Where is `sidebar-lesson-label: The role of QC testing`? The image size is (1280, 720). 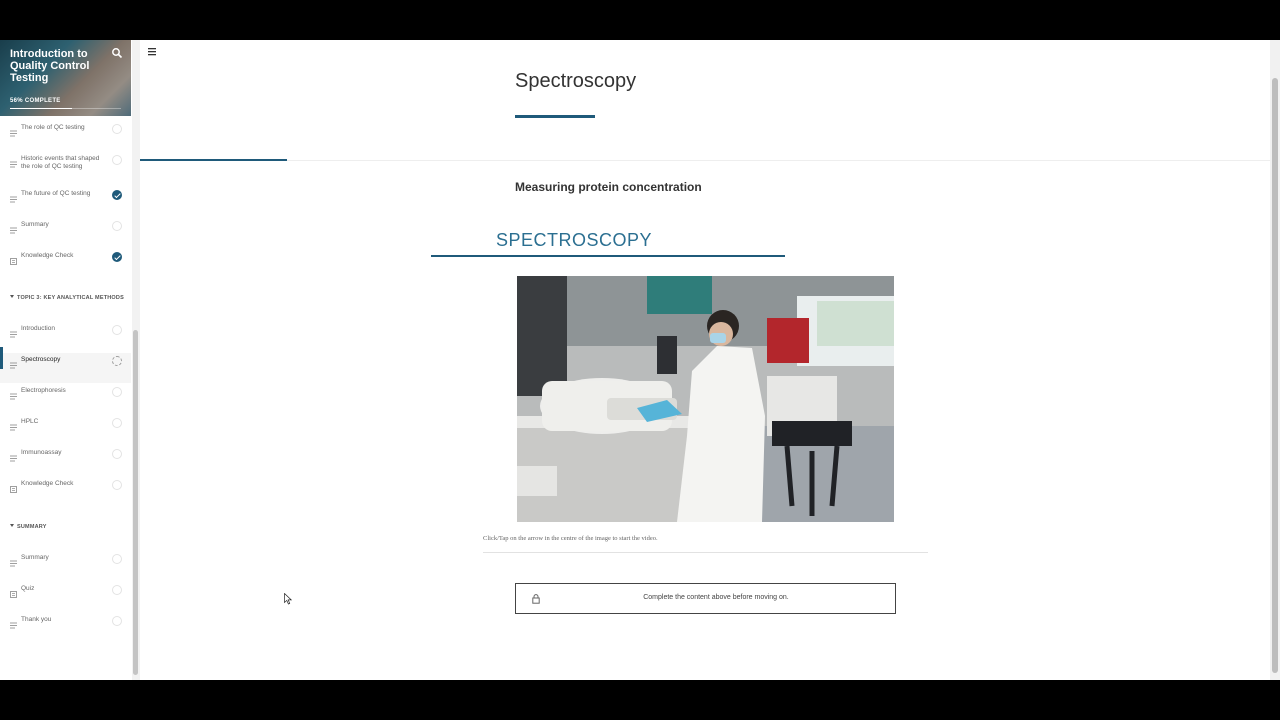 sidebar-lesson-label: The role of QC testing is located at coordinates (53, 127).